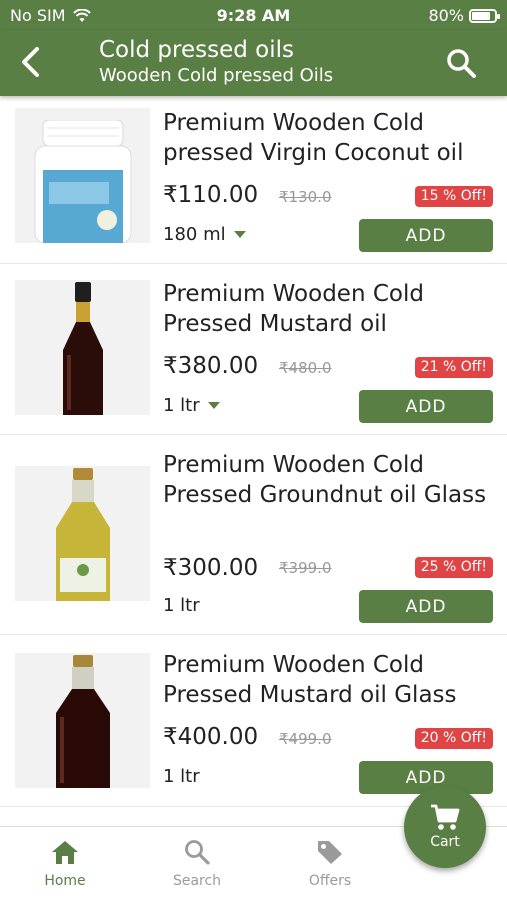 The width and height of the screenshot is (507, 900). I want to click on product-name: Premium Wooden Cold Pressed Mustard oil, so click(330, 309).